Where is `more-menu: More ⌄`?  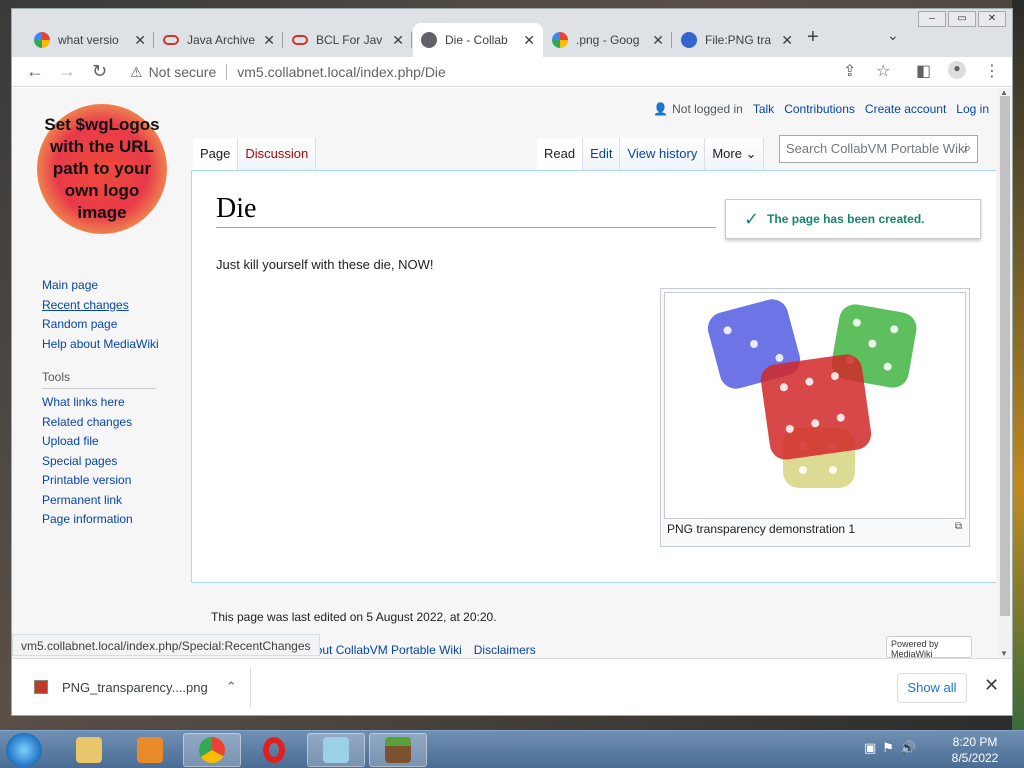 more-menu: More ⌄ is located at coordinates (735, 154).